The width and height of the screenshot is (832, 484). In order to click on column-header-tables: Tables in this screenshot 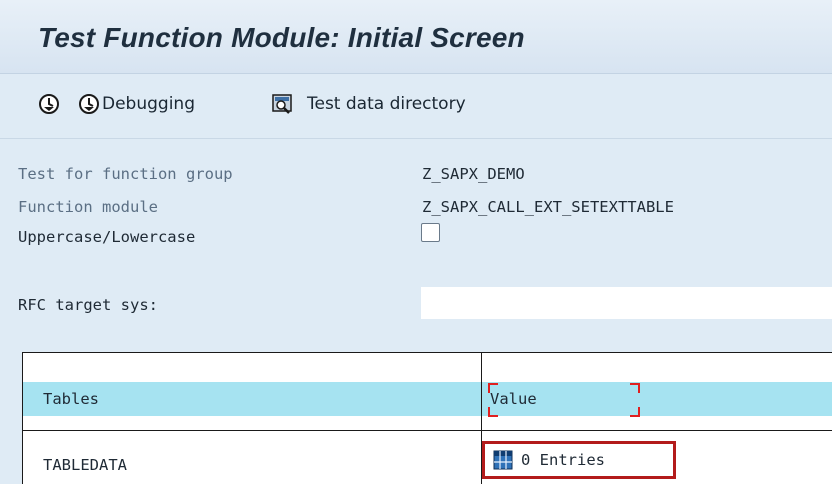, I will do `click(71, 399)`.